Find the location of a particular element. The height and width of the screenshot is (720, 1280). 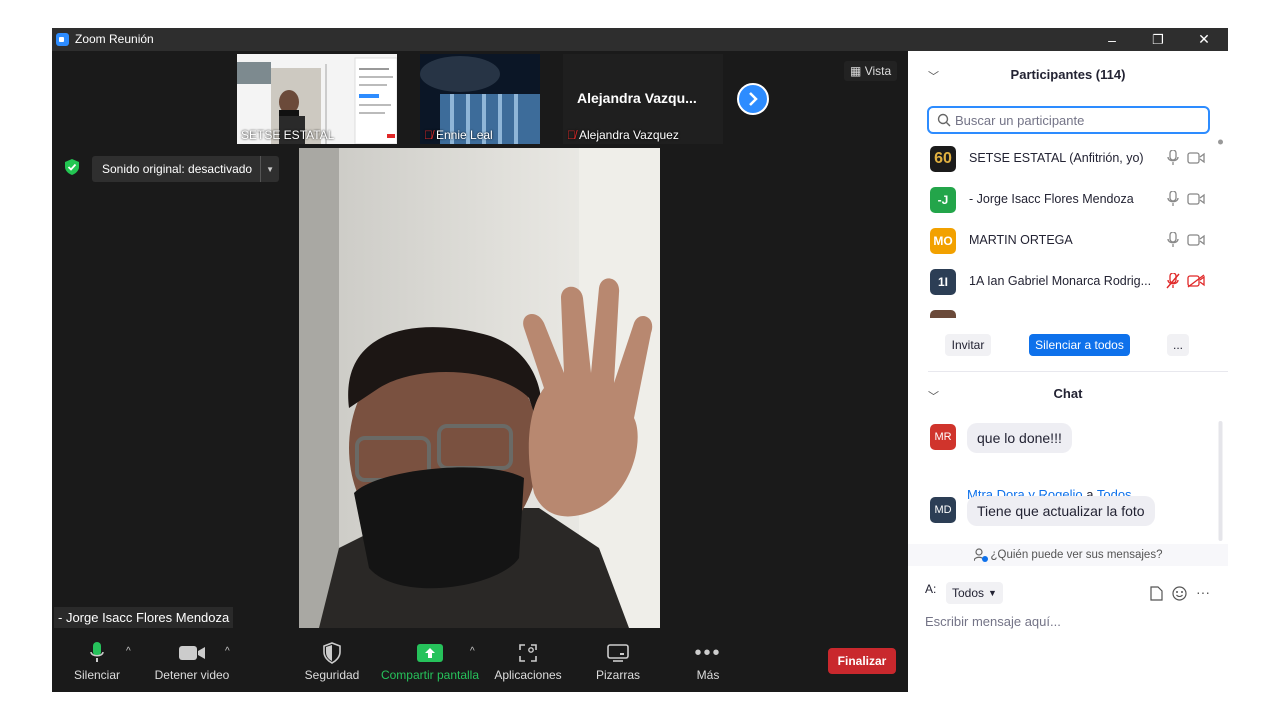

restore-button: ❐ is located at coordinates (1158, 39).